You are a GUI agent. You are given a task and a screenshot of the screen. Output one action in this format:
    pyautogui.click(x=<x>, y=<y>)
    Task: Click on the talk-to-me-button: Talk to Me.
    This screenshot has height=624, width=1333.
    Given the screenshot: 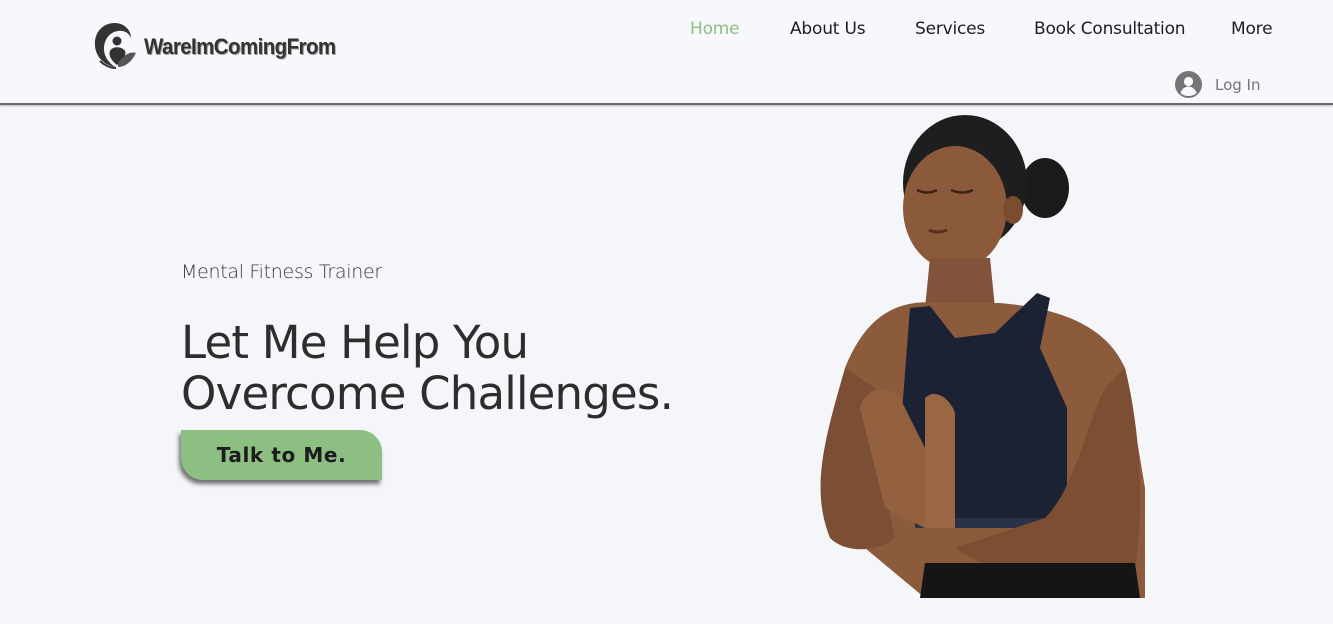 What is the action you would take?
    pyautogui.click(x=281, y=455)
    